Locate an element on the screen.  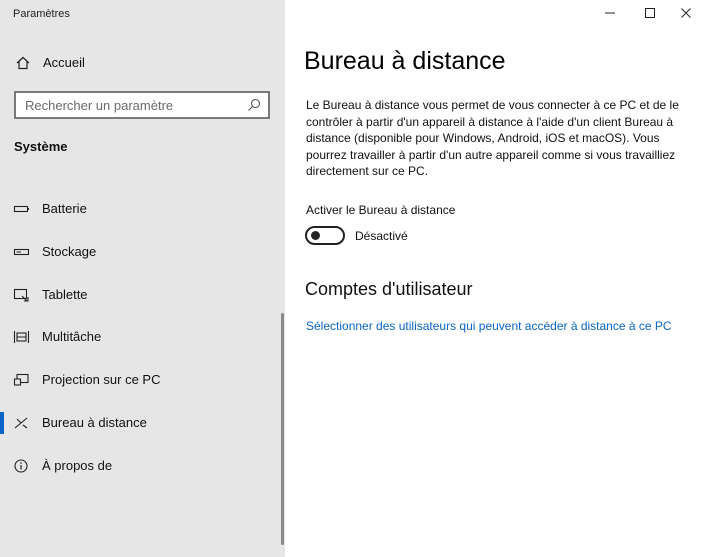
close-button is located at coordinates (686, 13).